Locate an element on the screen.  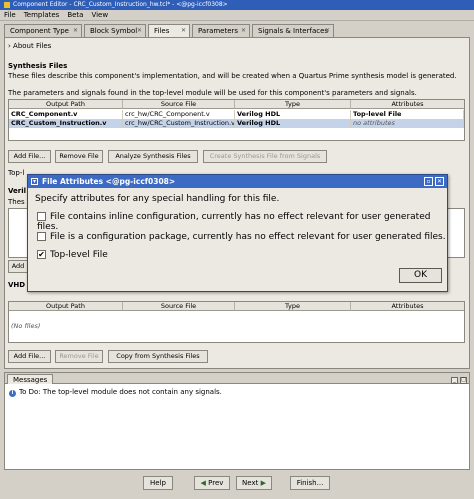
empty-row: (No files) is located at coordinates (236, 326).